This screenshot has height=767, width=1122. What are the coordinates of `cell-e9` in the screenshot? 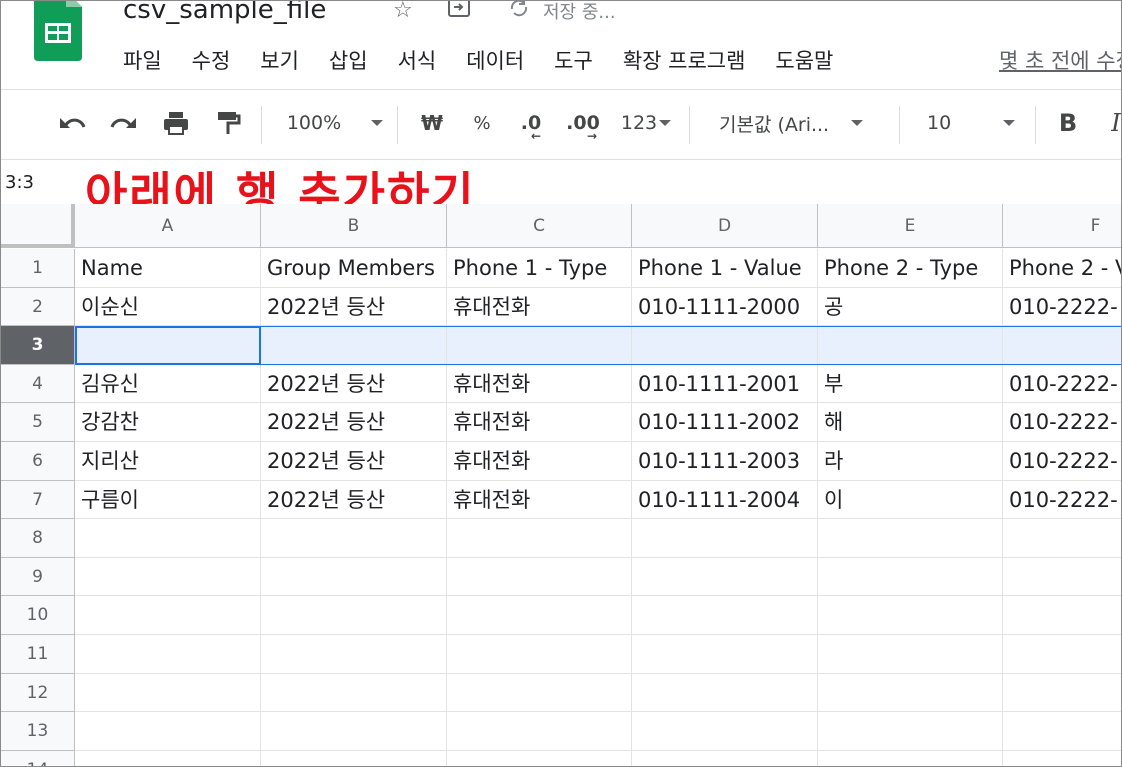 It's located at (910, 577).